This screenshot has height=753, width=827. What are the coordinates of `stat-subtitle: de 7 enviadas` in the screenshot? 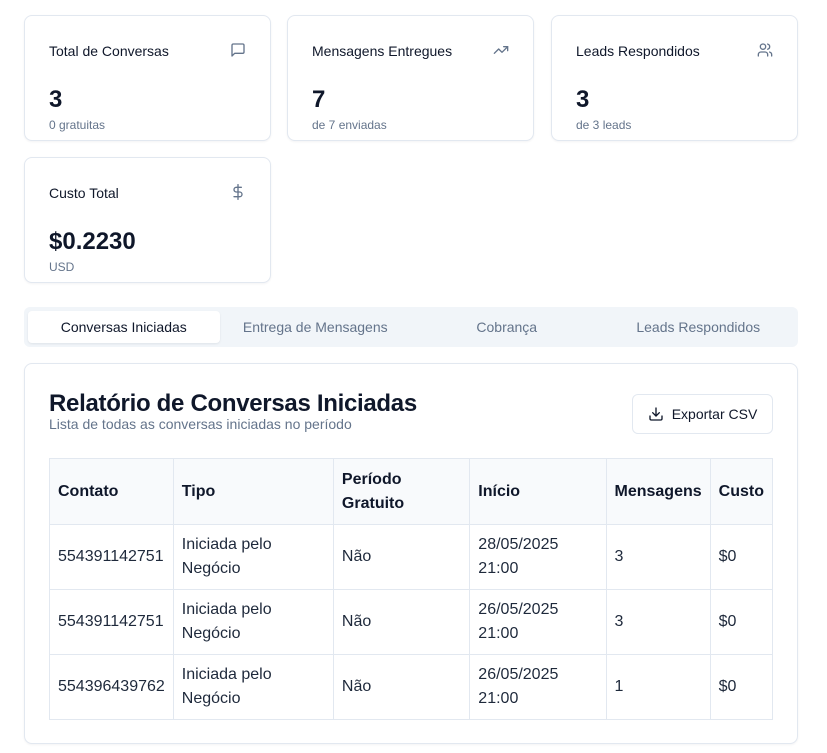 It's located at (349, 125).